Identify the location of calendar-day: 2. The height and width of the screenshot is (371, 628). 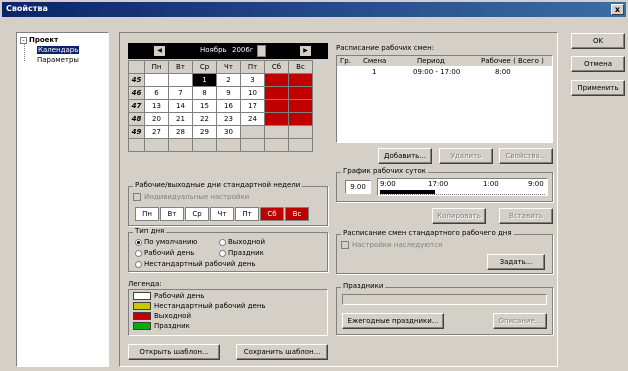
(228, 80).